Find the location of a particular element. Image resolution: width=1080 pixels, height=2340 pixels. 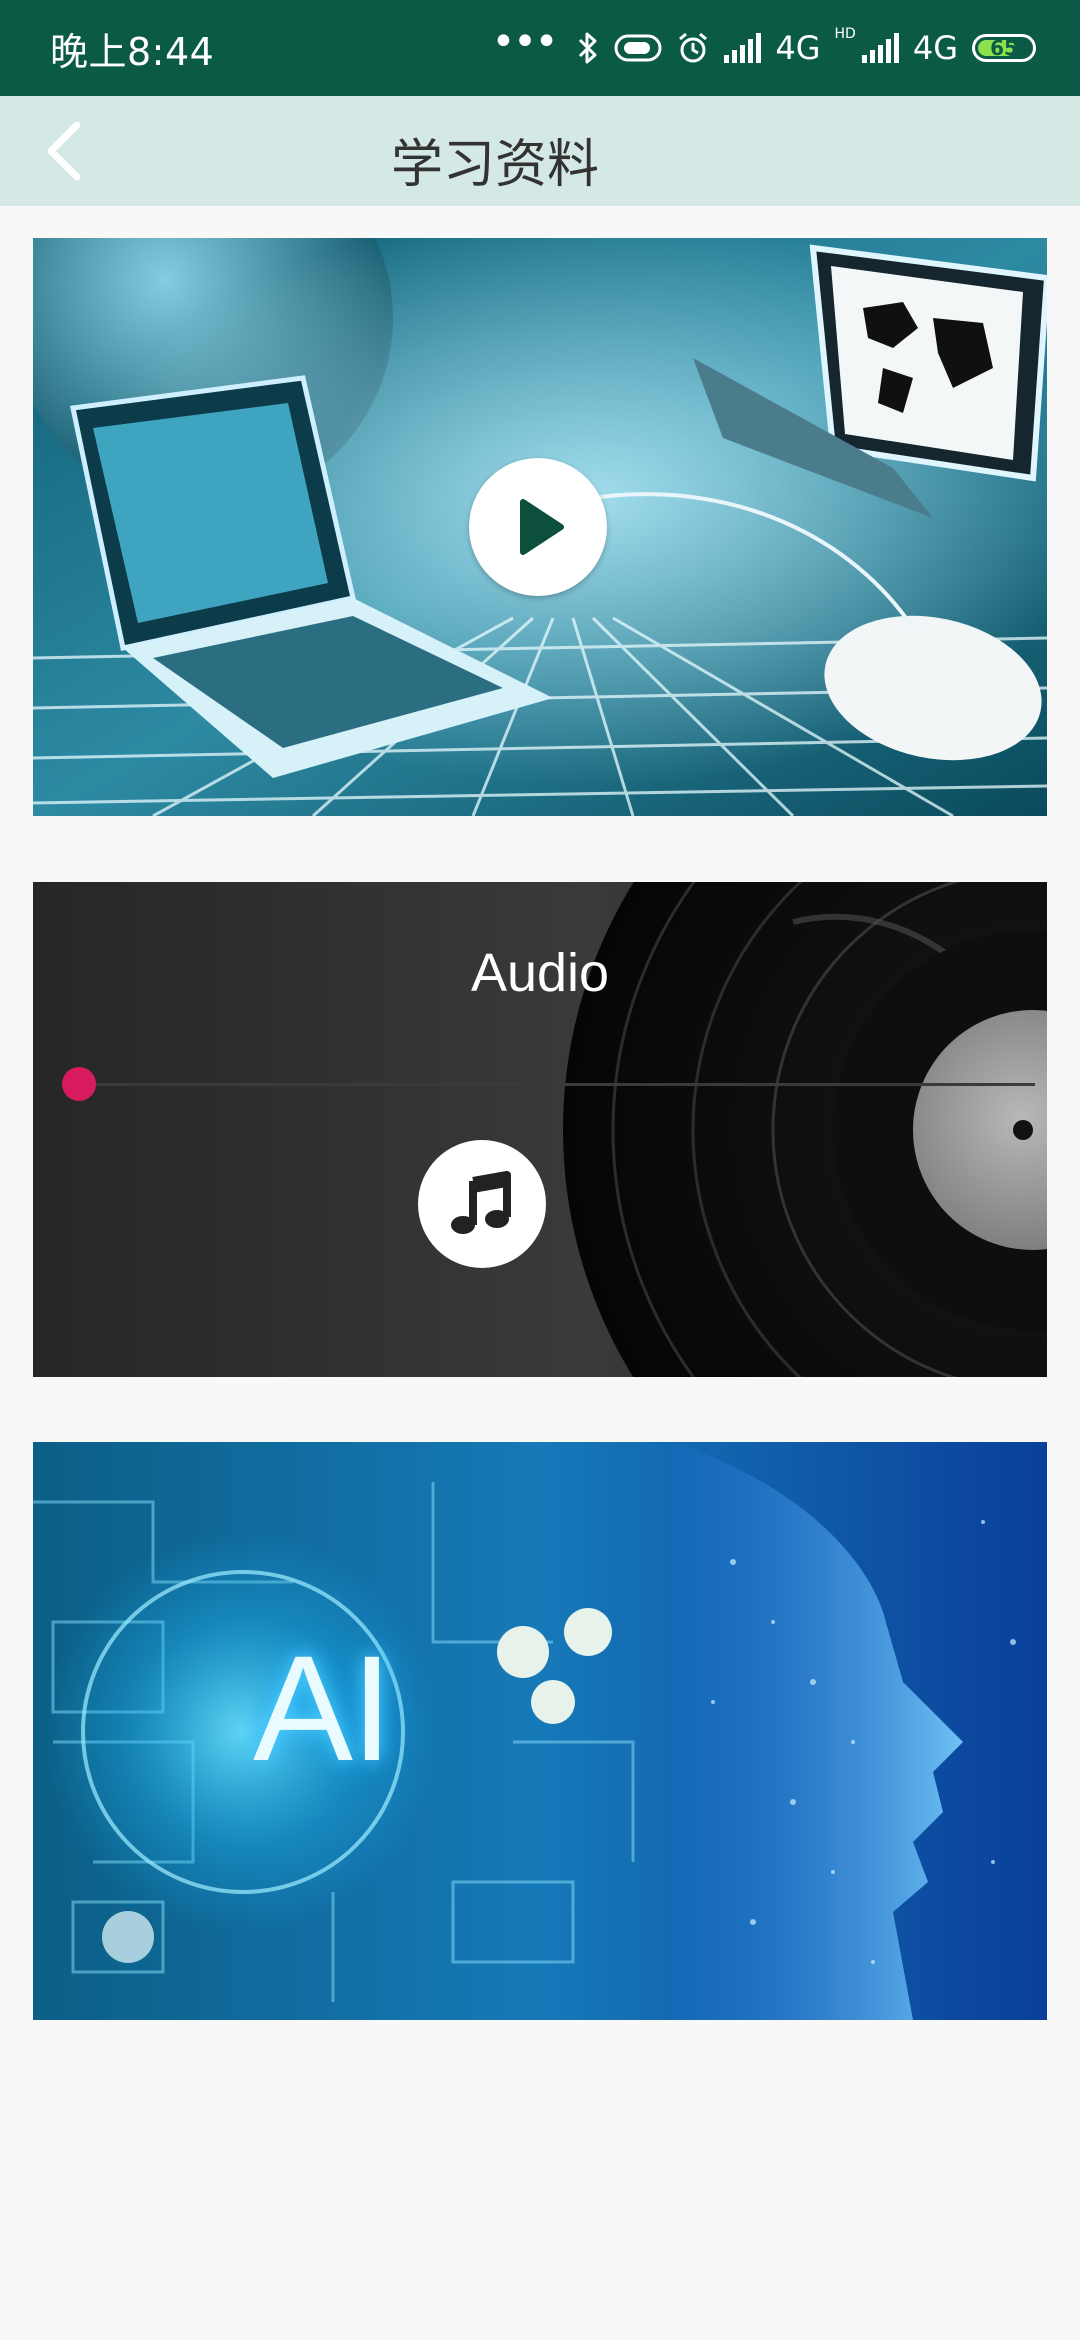

ai-image-text: AI is located at coordinates (323, 1708).